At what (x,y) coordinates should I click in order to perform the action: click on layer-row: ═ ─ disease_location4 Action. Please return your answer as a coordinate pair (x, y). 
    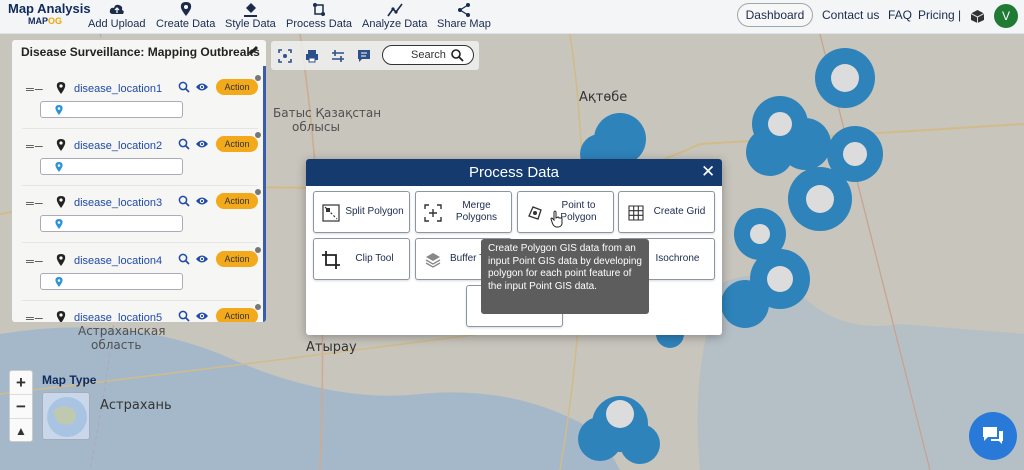
    Looking at the image, I should click on (137, 276).